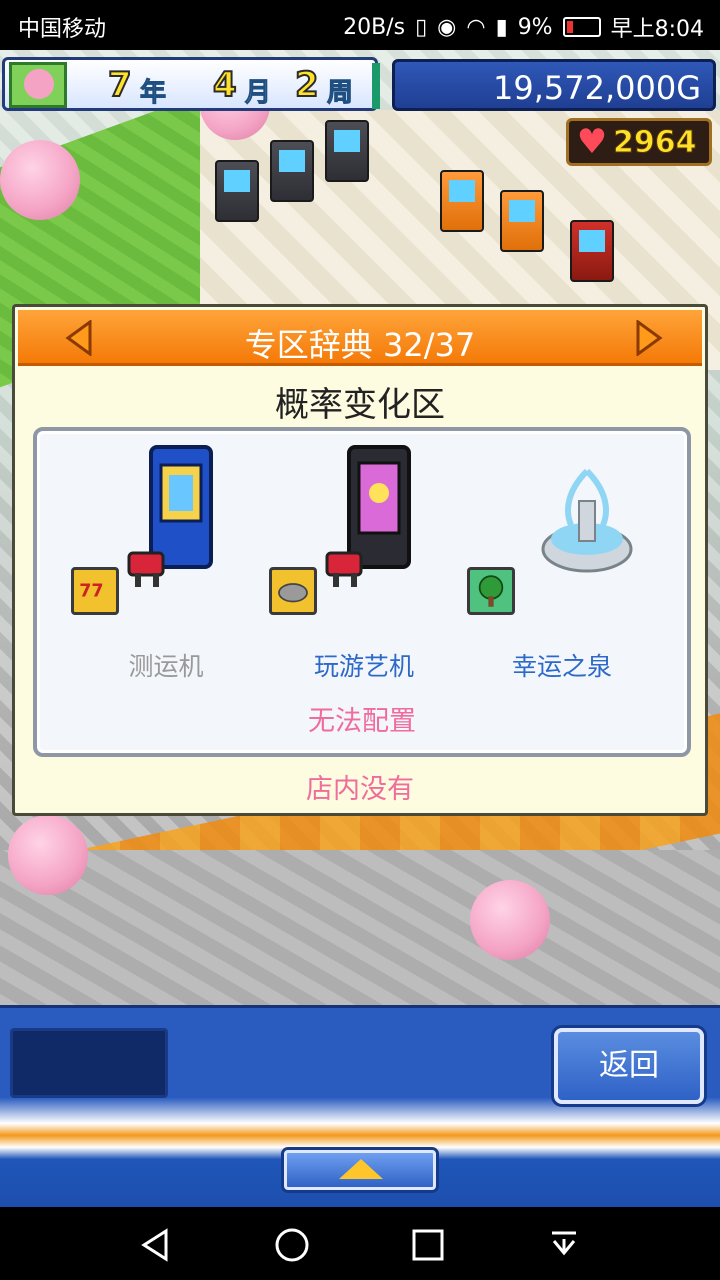  What do you see at coordinates (368, 516) in the screenshot?
I see `game-machine-icon` at bounding box center [368, 516].